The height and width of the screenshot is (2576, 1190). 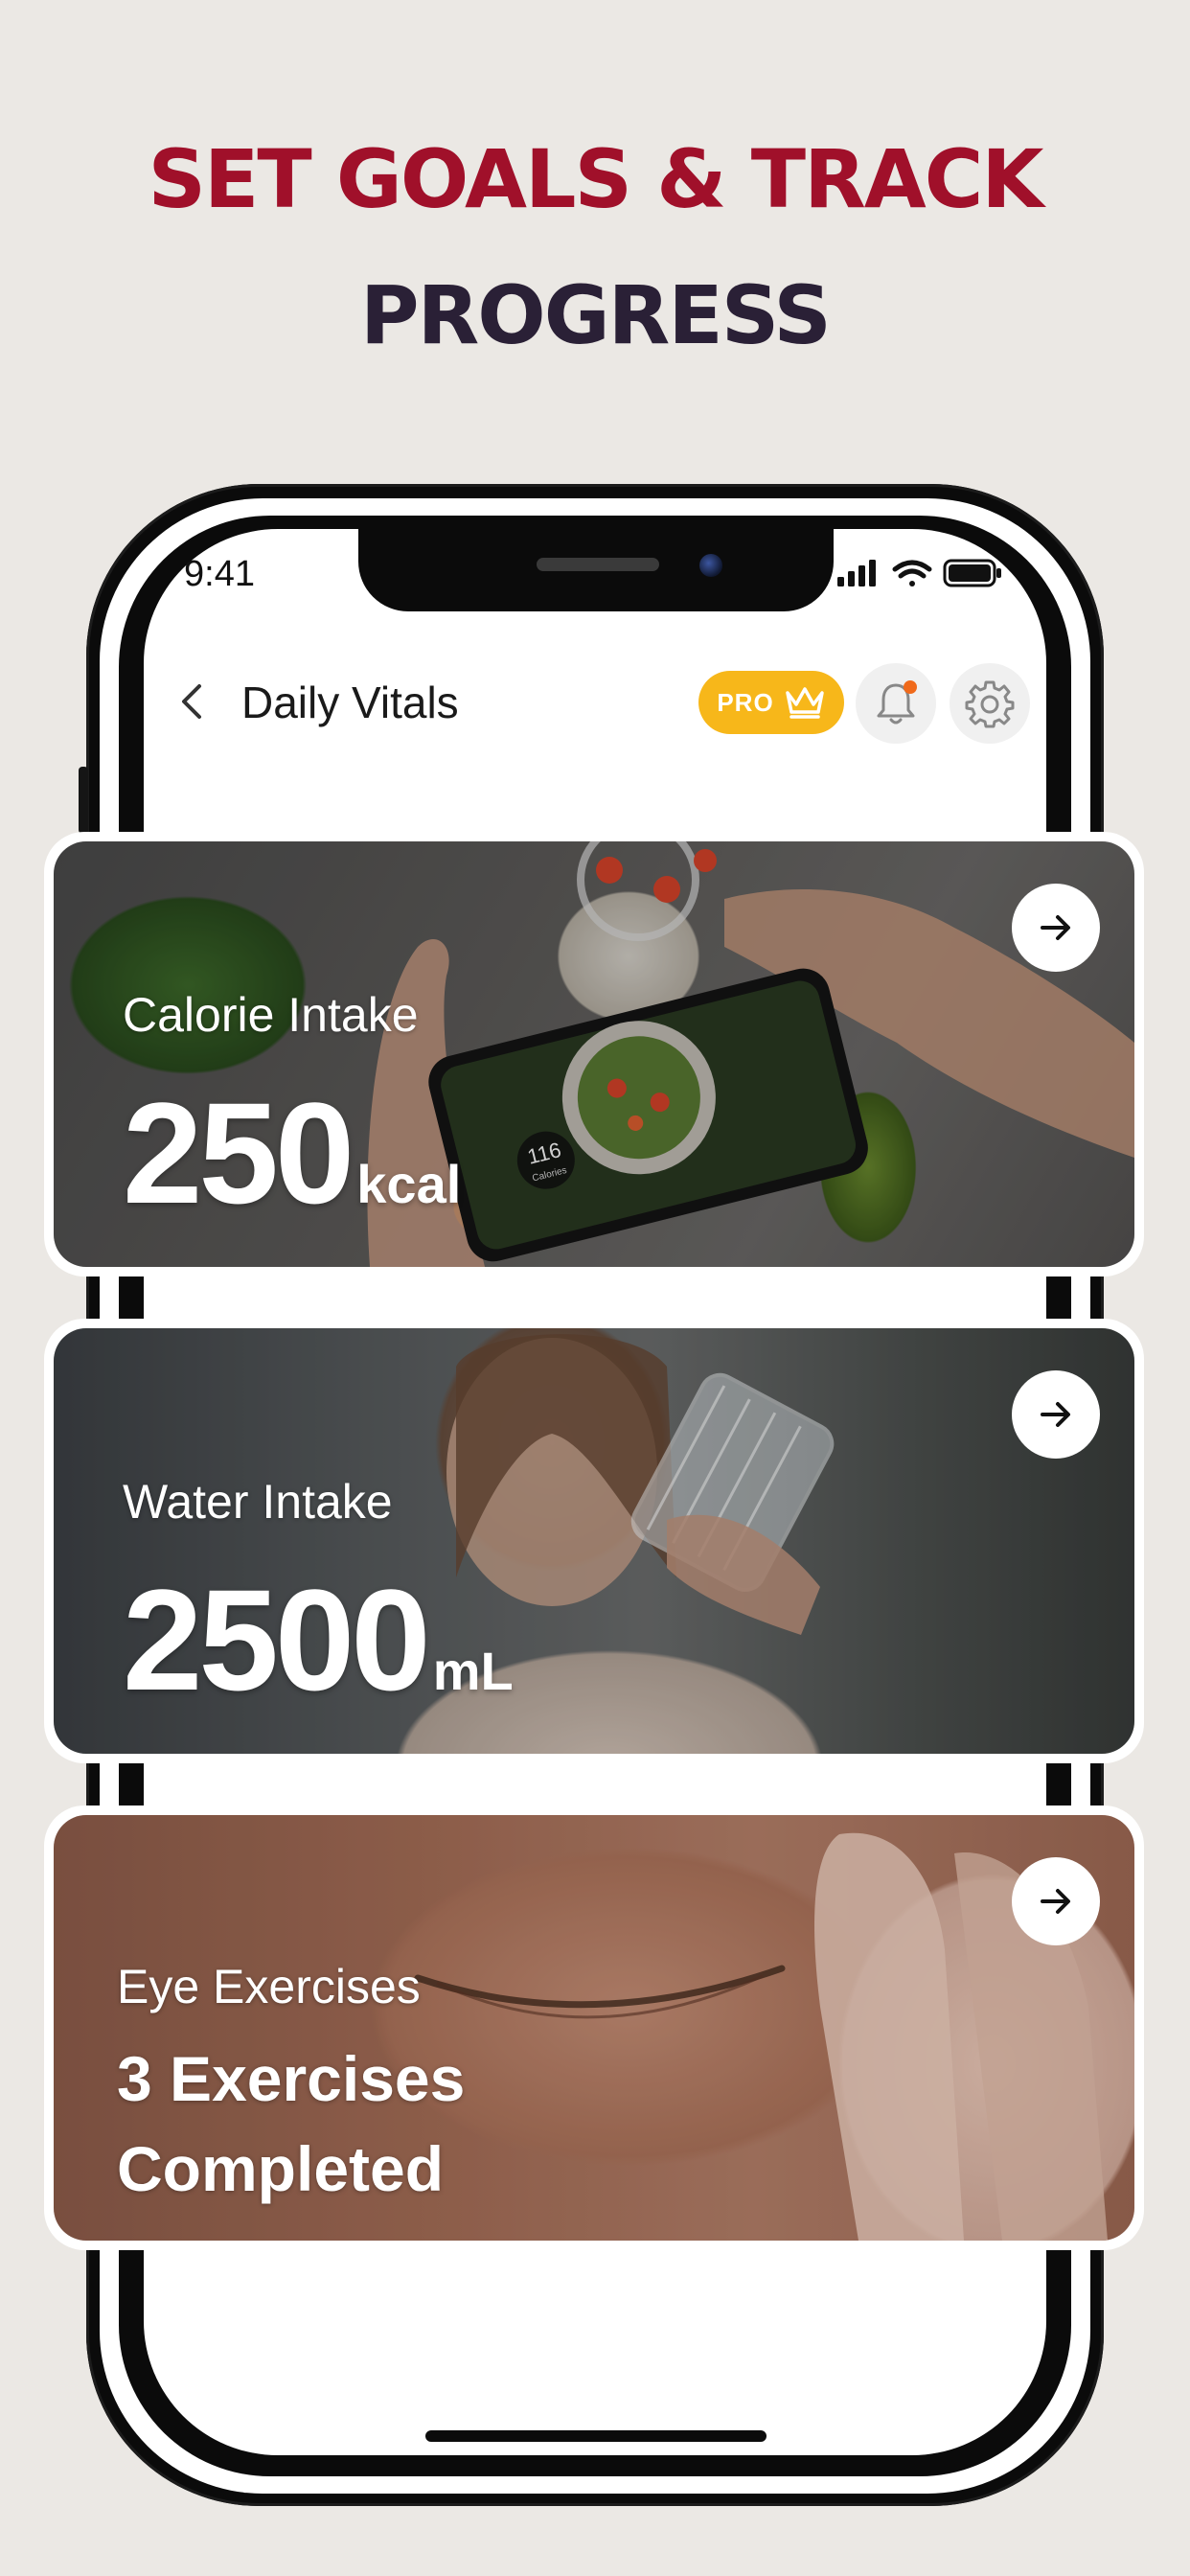 What do you see at coordinates (350, 702) in the screenshot?
I see `page-title: Daily Vitals` at bounding box center [350, 702].